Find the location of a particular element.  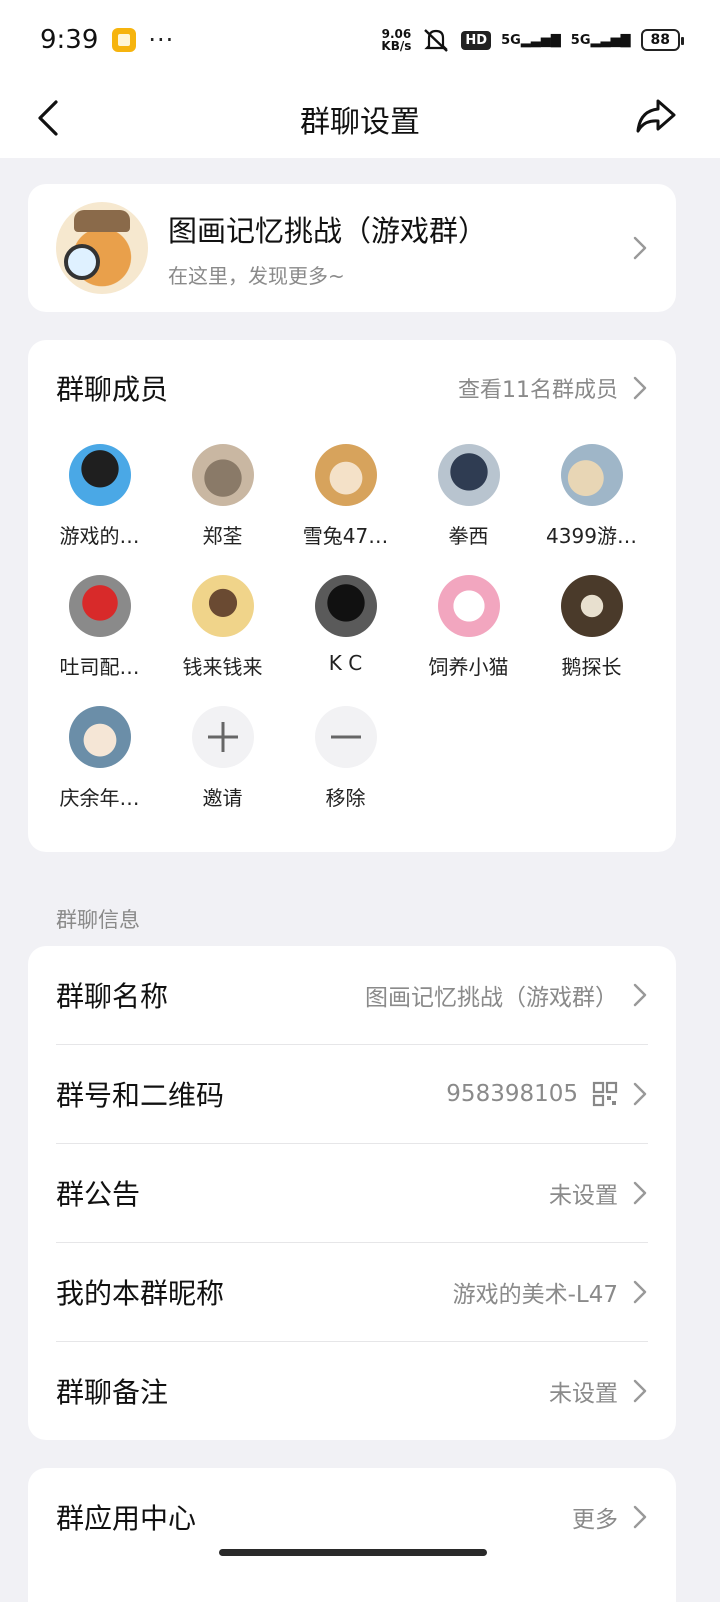

group-profile-card: 图画记忆挑战（游戏群） 在这里，发现更多~ is located at coordinates (352, 248).